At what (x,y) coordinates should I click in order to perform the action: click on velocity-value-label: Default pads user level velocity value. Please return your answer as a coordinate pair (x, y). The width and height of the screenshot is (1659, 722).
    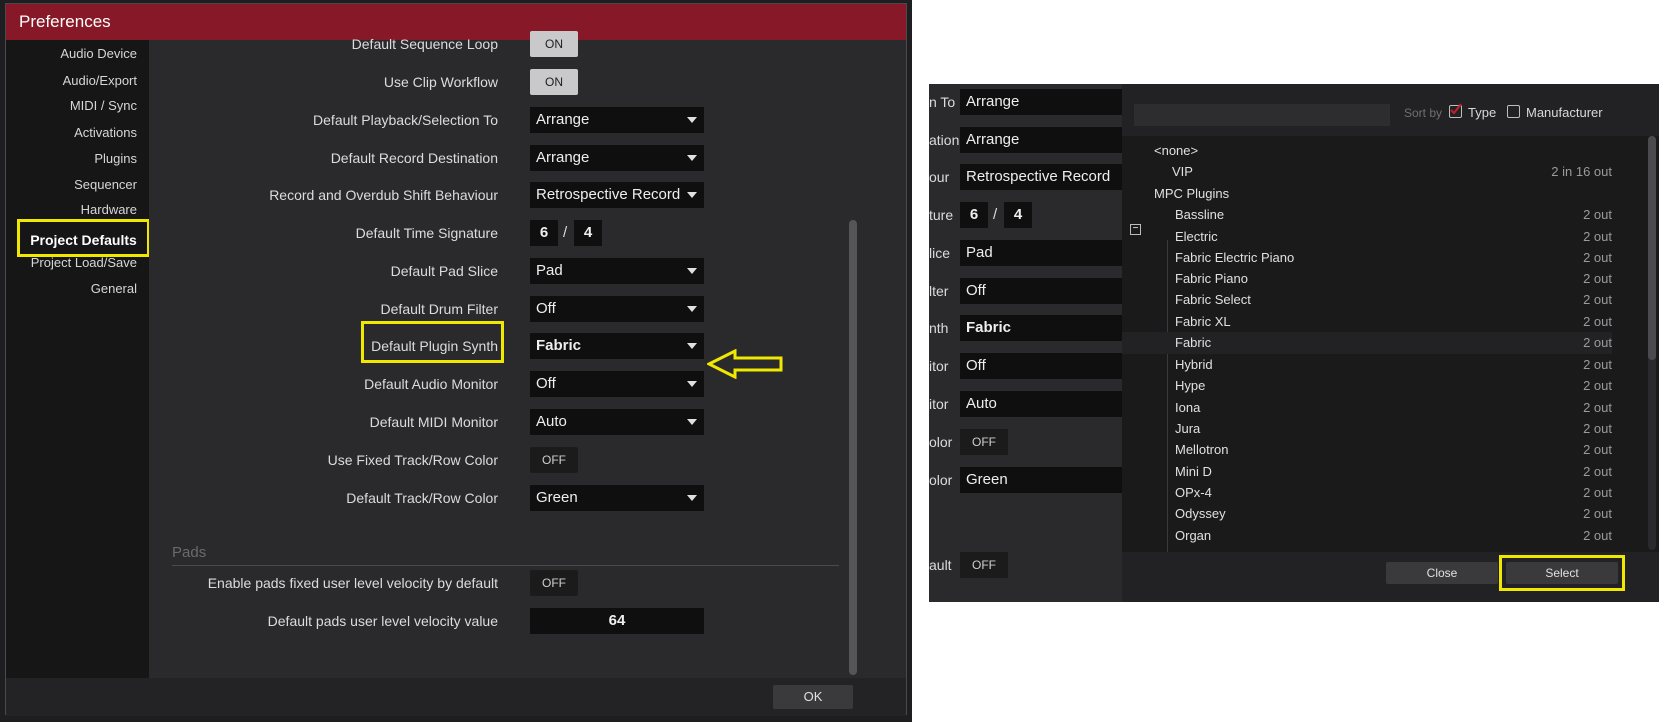
    Looking at the image, I should click on (382, 621).